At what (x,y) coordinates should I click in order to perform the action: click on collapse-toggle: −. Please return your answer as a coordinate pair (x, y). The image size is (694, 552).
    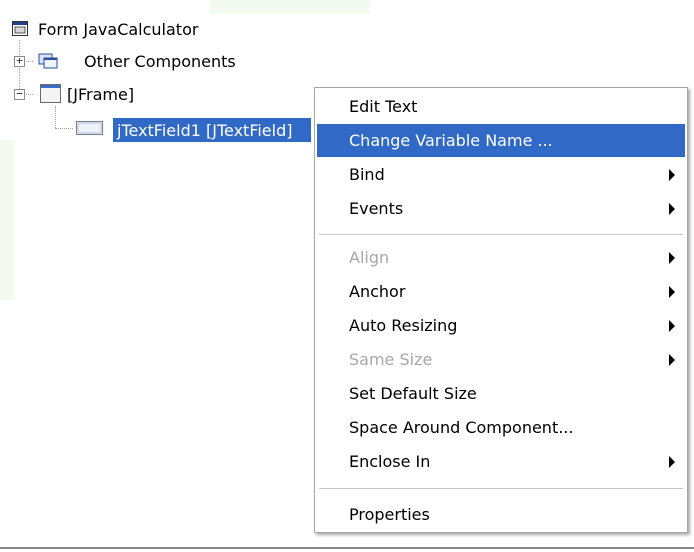
    Looking at the image, I should click on (19, 94).